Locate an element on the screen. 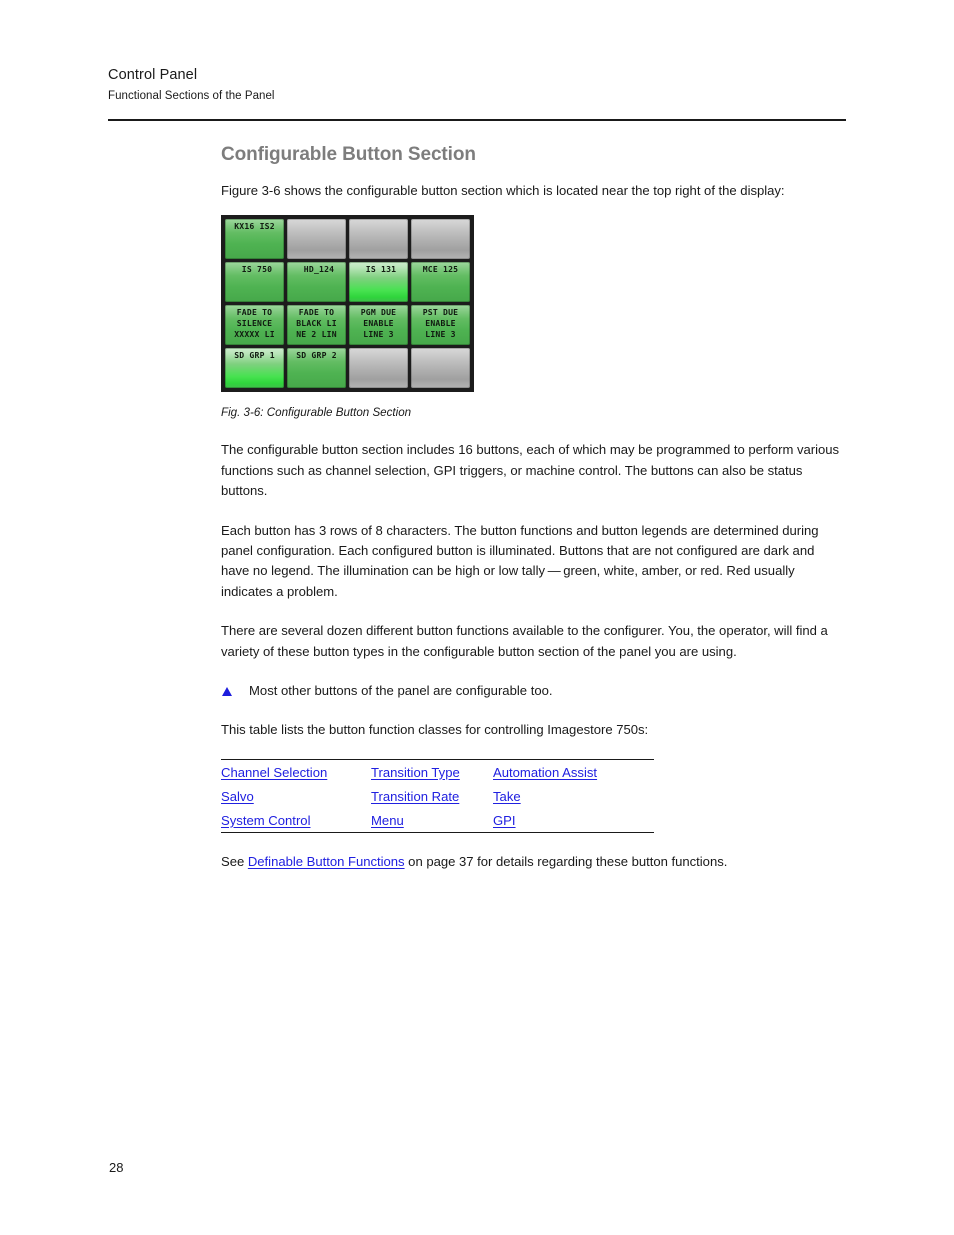  config-button-13: SD GRP 1 is located at coordinates (254, 368).